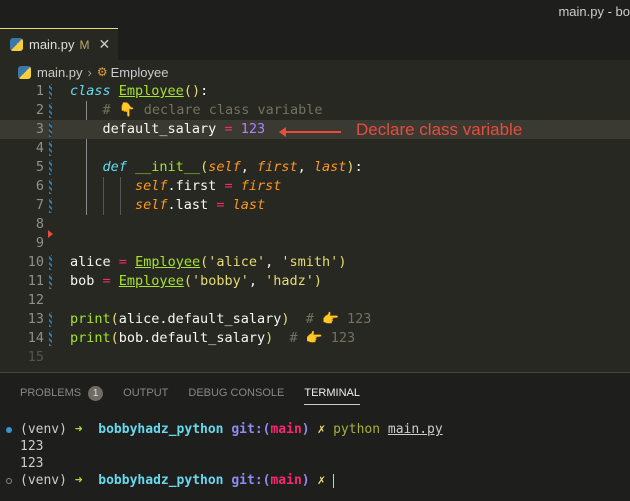  Describe the element at coordinates (62, 393) in the screenshot. I see `tab-problems: PROBLEMS 1` at that location.